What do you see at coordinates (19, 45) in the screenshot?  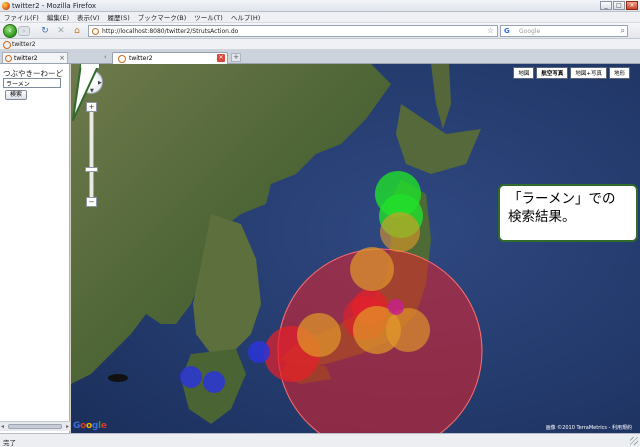 I see `bookmark-item: twitter2` at bounding box center [19, 45].